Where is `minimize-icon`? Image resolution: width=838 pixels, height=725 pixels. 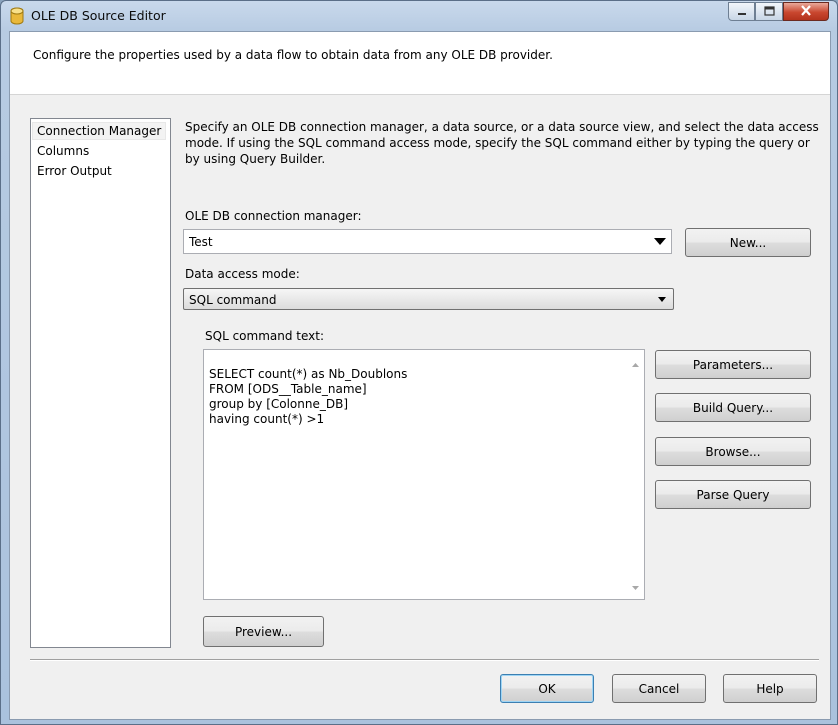 minimize-icon is located at coordinates (742, 12).